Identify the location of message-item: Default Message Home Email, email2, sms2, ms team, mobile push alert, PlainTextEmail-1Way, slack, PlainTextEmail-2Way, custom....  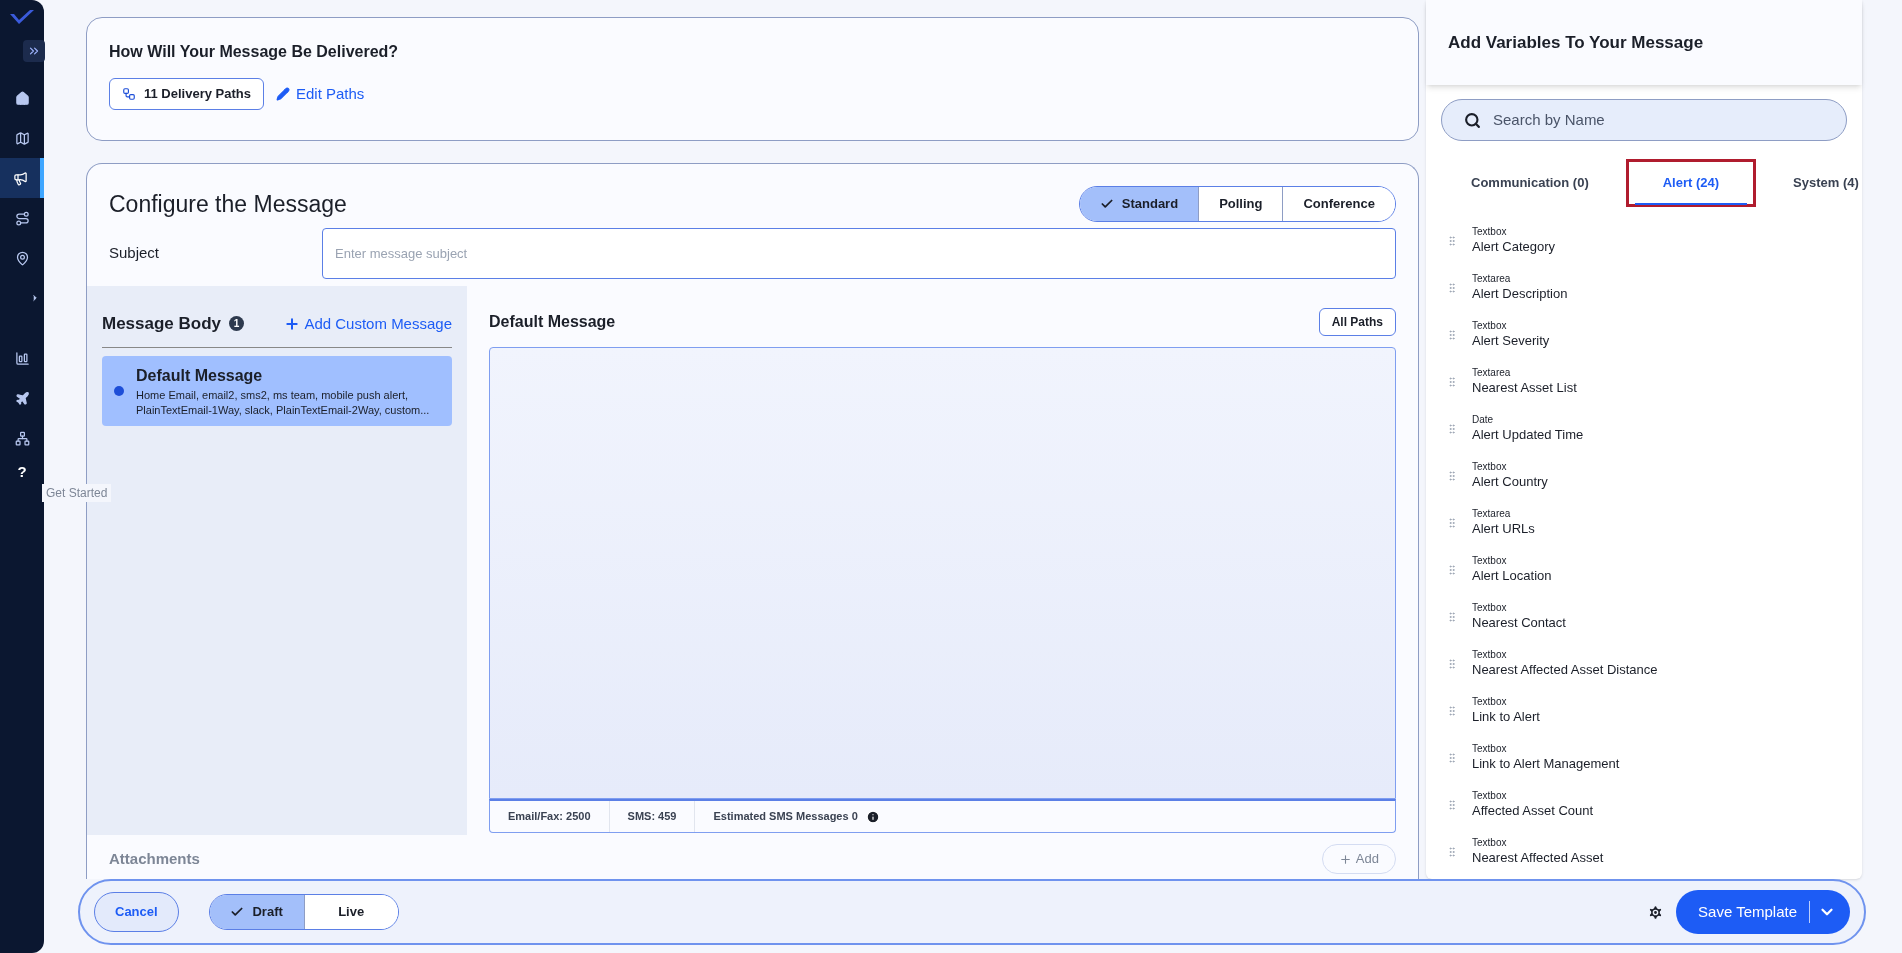
(277, 390).